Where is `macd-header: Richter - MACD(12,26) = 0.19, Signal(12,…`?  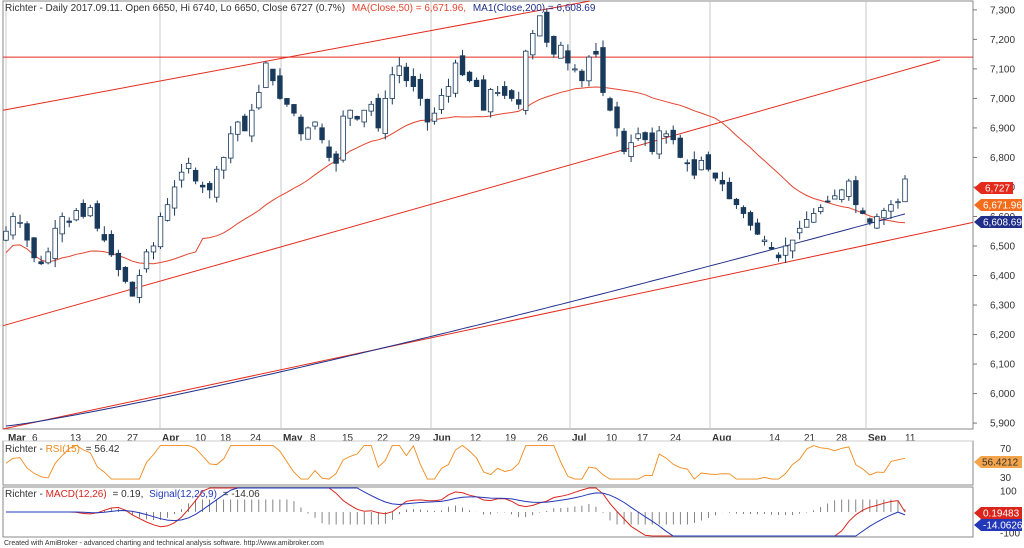
macd-header: Richter - MACD(12,26) = 0.19, Signal(12,… is located at coordinates (132, 494).